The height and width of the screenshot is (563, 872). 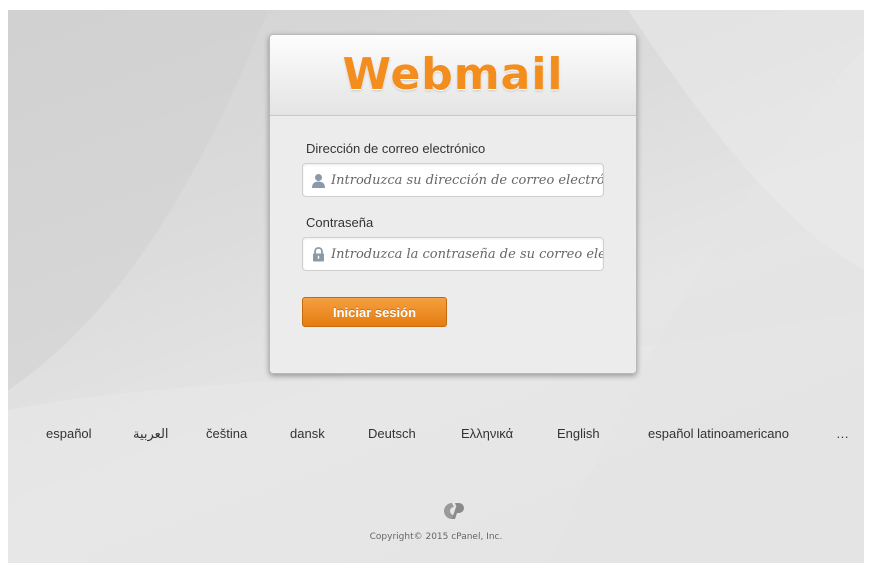 I want to click on password-label: Contraseña, so click(x=340, y=222).